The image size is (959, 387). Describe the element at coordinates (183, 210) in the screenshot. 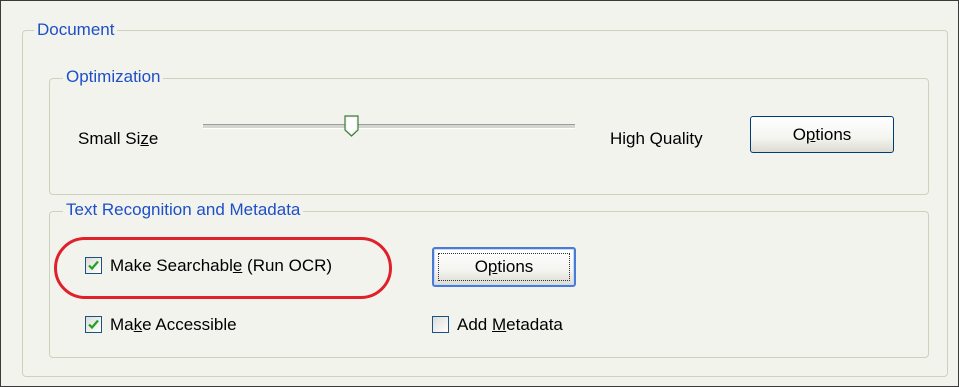

I see `text-recognition-group-legend: Text Recognition and Metadata` at that location.